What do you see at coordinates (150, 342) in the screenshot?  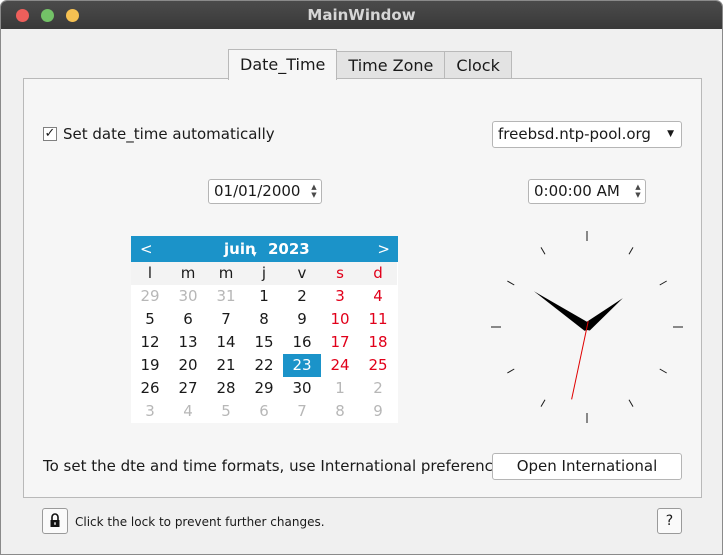 I see `calendar-day: 12` at bounding box center [150, 342].